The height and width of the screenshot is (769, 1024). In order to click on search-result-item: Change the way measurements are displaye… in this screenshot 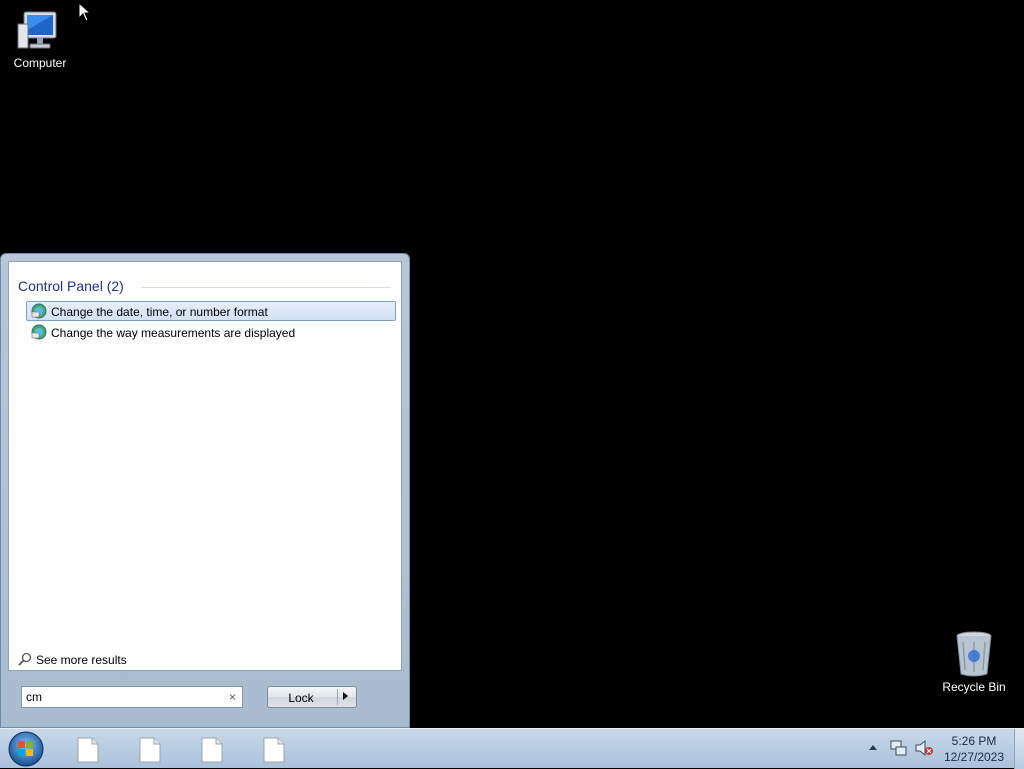, I will do `click(211, 332)`.